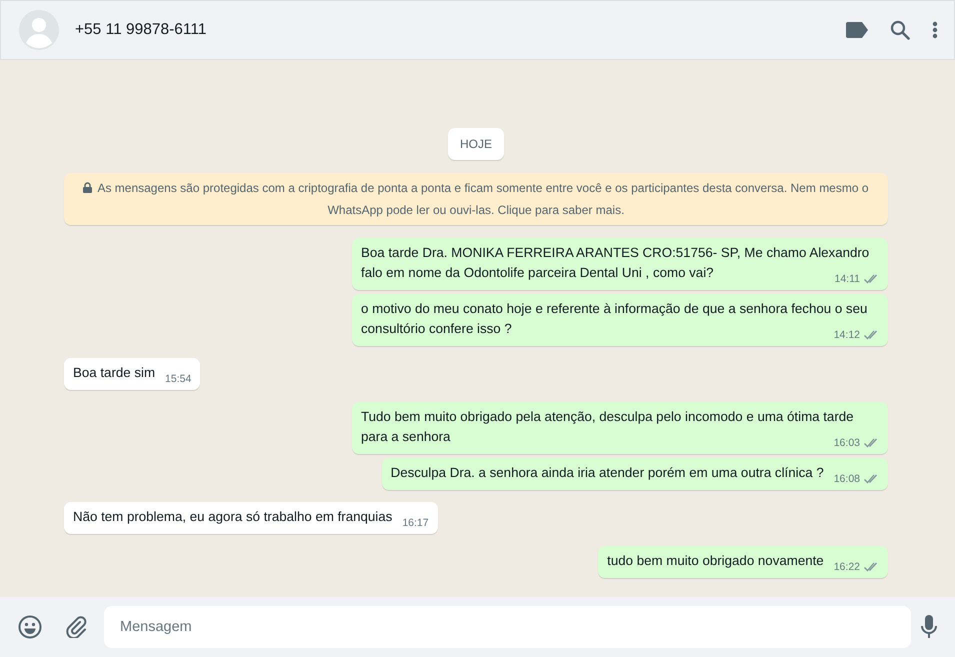  What do you see at coordinates (476, 144) in the screenshot?
I see `date-chip: HOJE` at bounding box center [476, 144].